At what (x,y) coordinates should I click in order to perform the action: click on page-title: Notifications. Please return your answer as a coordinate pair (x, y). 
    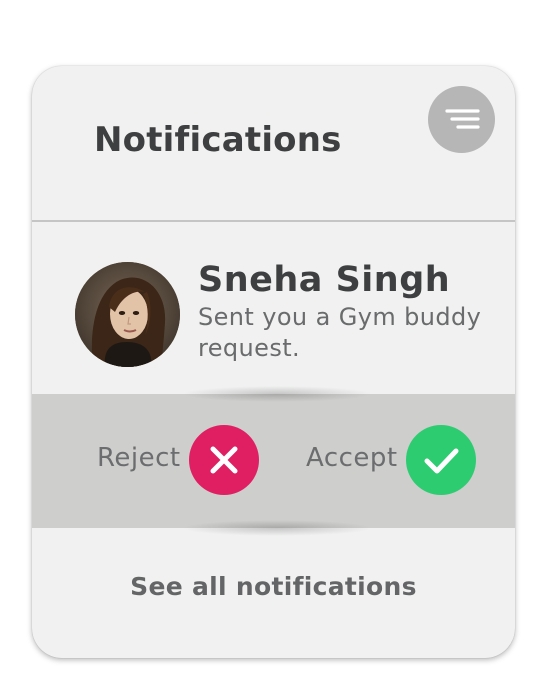
    Looking at the image, I should click on (218, 140).